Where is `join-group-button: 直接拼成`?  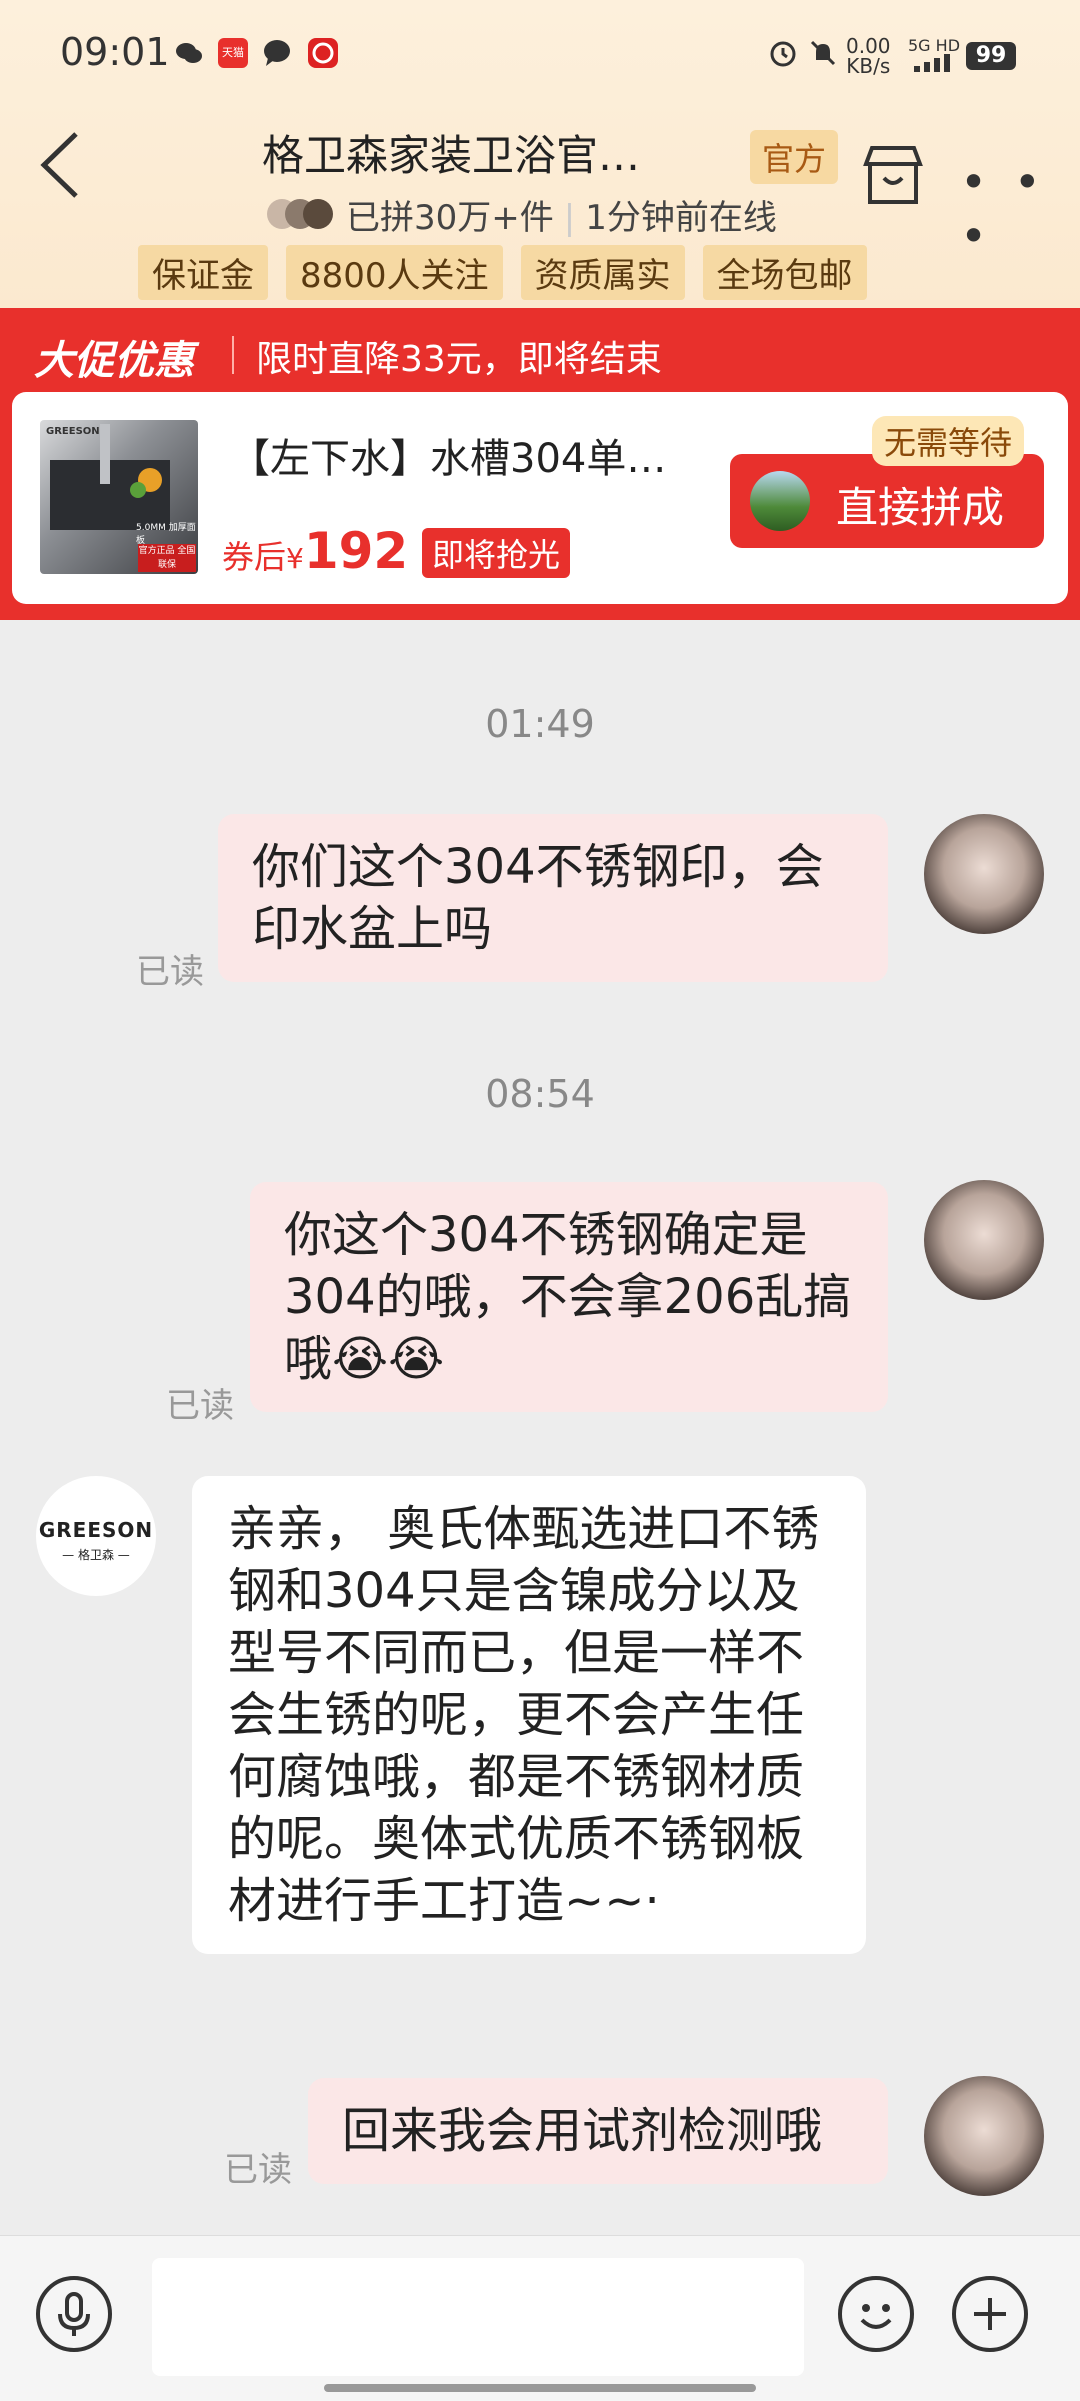 join-group-button: 直接拼成 is located at coordinates (887, 501).